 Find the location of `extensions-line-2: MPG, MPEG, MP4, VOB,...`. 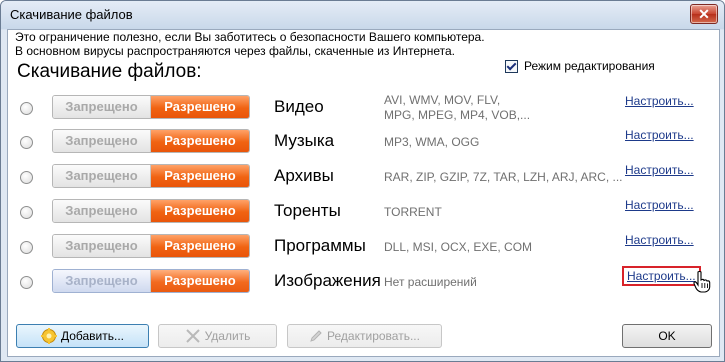

extensions-line-2: MPG, MPEG, MP4, VOB,... is located at coordinates (457, 115).